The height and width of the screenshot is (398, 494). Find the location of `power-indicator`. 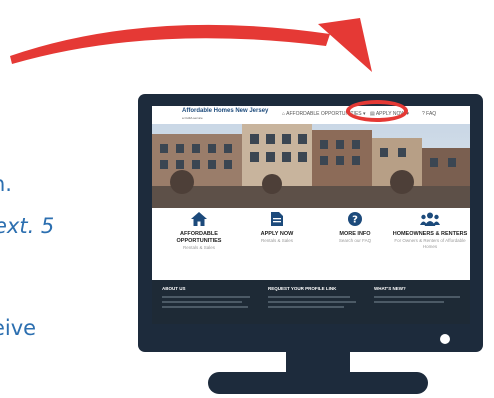

power-indicator is located at coordinates (445, 339).